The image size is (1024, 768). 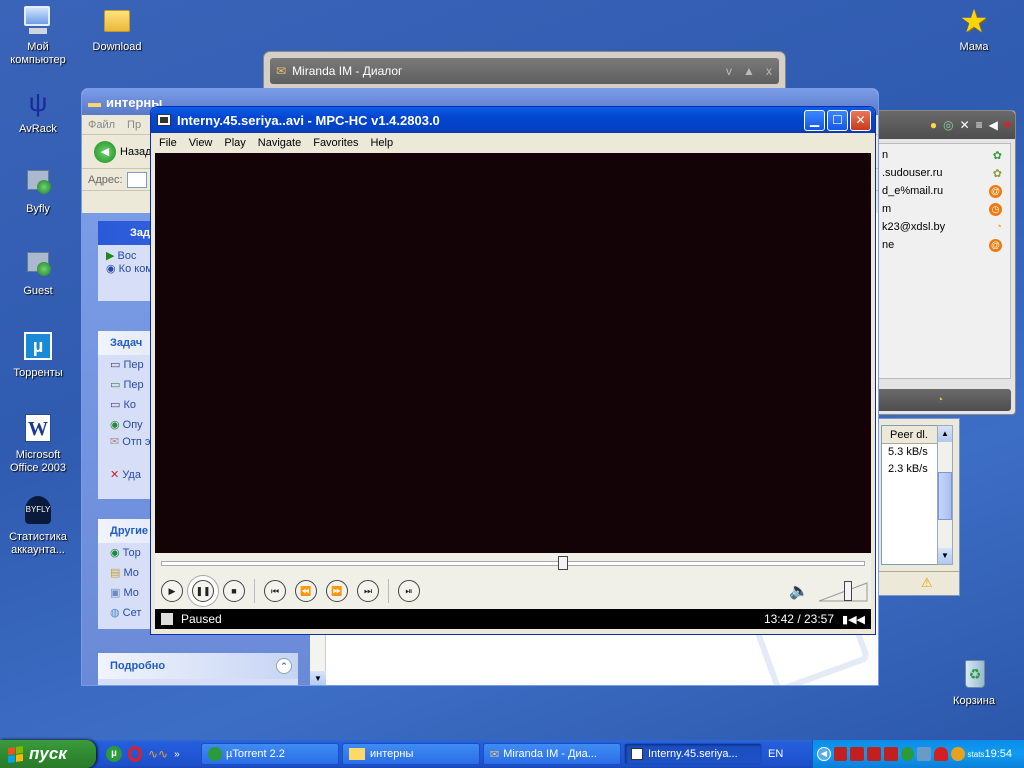 What do you see at coordinates (38, 111) in the screenshot?
I see `desktop-icon-avrack: ψ AvRack` at bounding box center [38, 111].